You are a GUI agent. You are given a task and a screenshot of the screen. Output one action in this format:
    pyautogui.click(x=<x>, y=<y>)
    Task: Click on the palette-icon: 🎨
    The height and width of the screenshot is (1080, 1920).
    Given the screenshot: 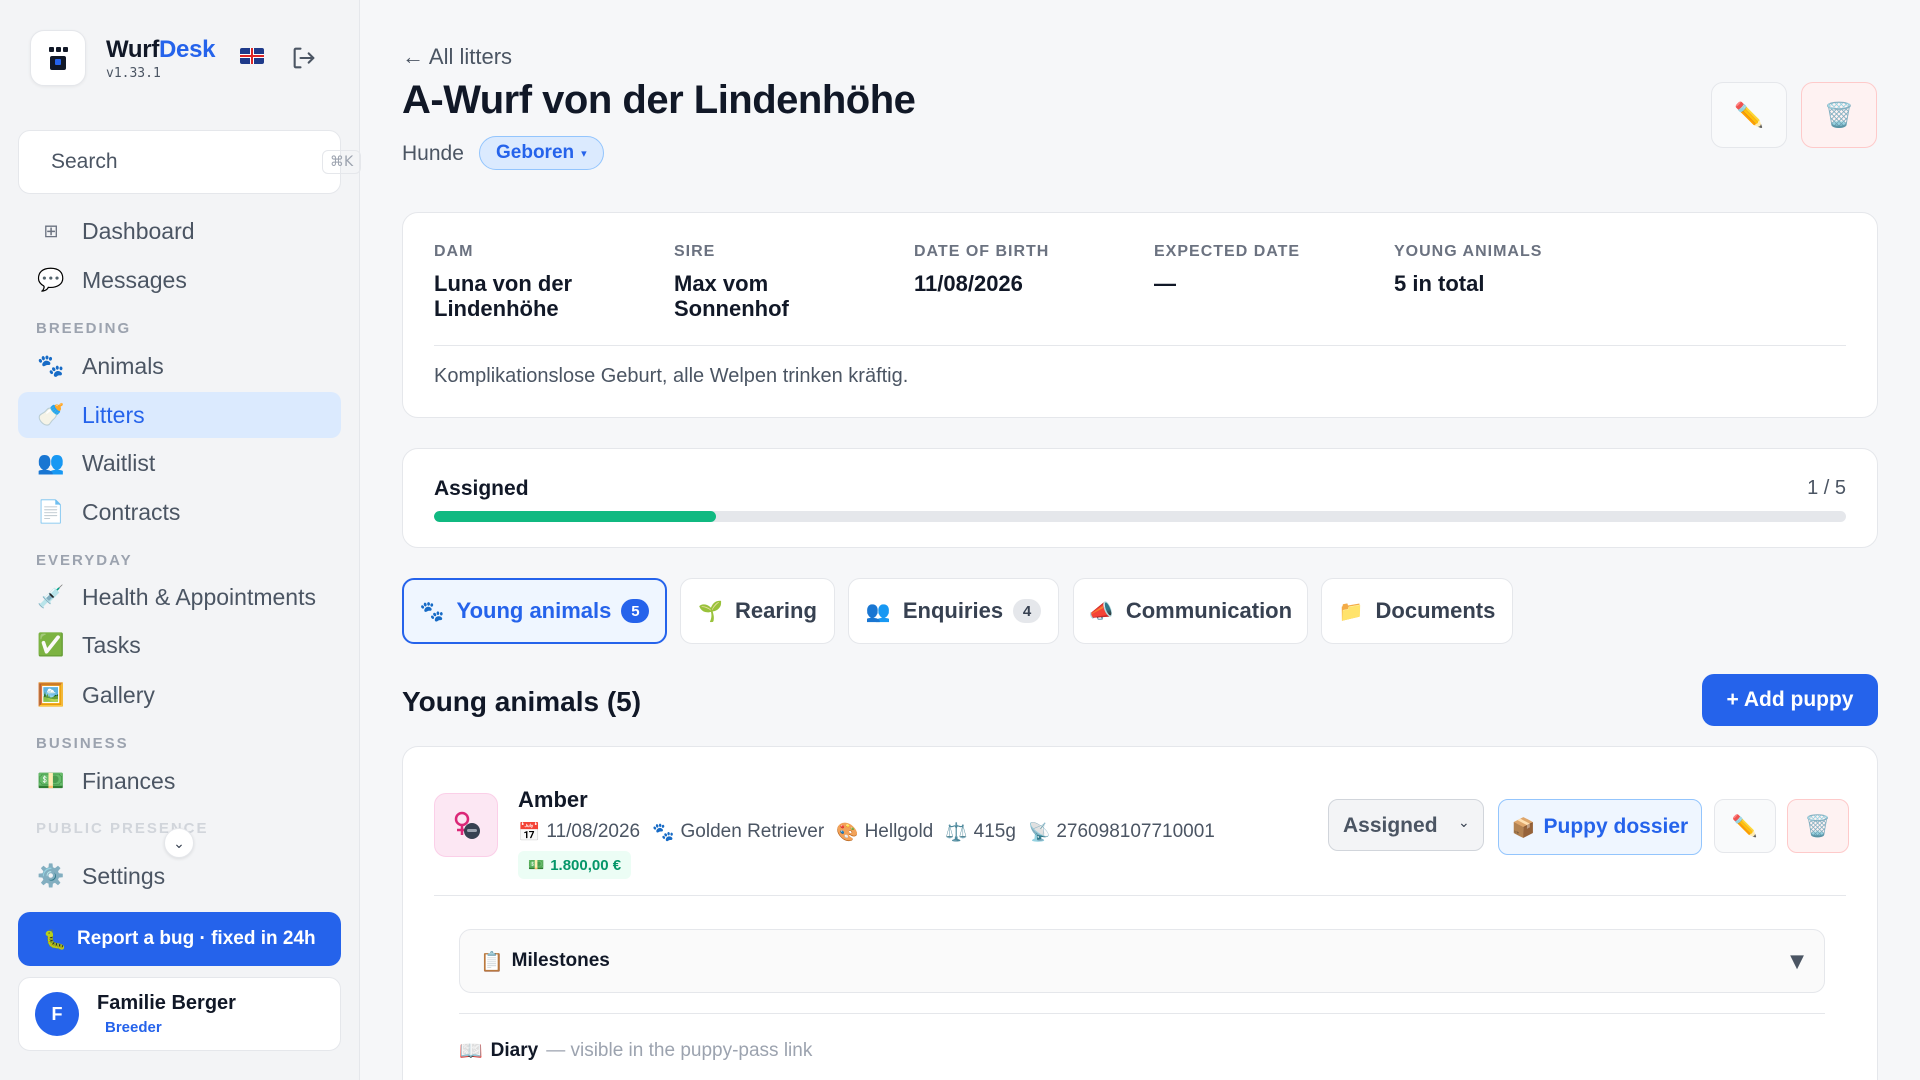 What is the action you would take?
    pyautogui.click(x=847, y=832)
    